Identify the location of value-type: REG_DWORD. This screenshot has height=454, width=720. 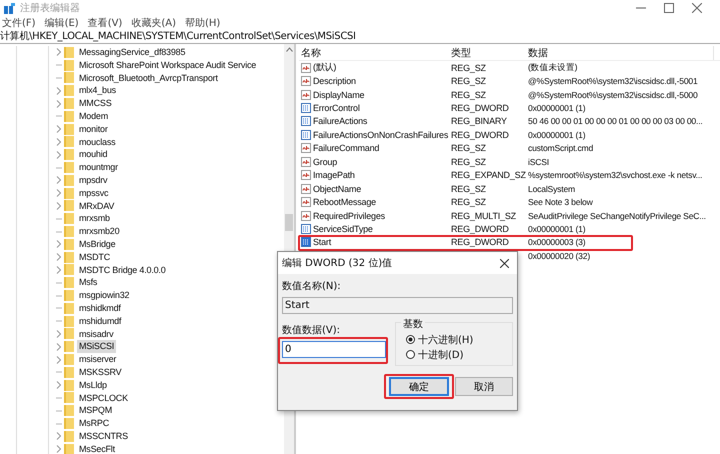
(480, 242).